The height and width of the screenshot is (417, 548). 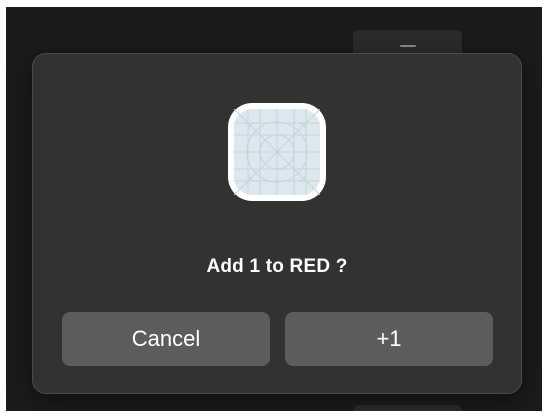 What do you see at coordinates (389, 339) in the screenshot?
I see `add-one-button: +1` at bounding box center [389, 339].